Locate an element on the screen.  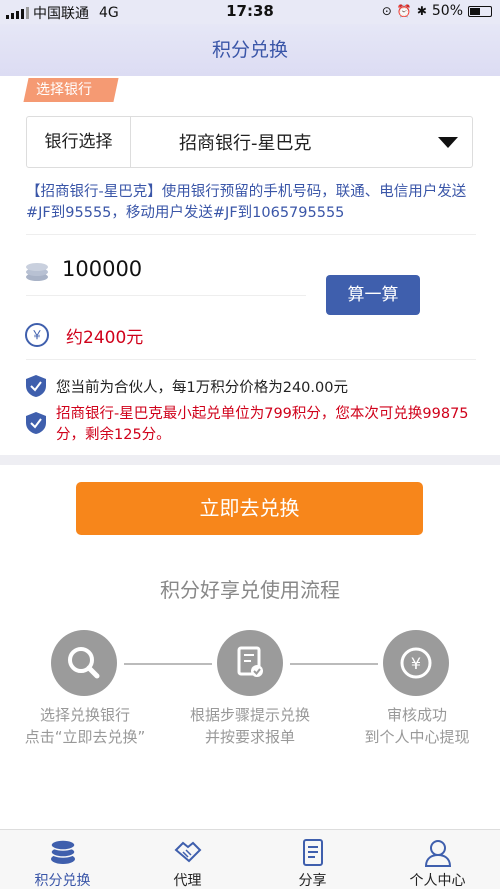
points-input: 100000 is located at coordinates (102, 269).